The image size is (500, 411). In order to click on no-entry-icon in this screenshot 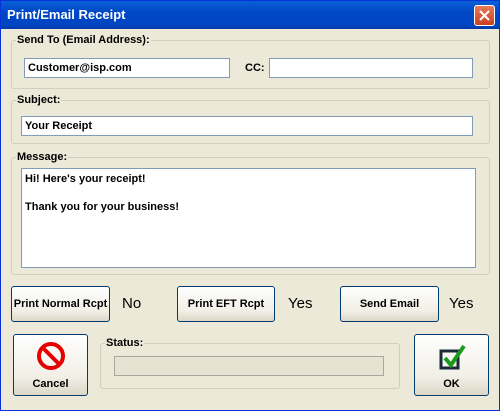, I will do `click(51, 356)`.